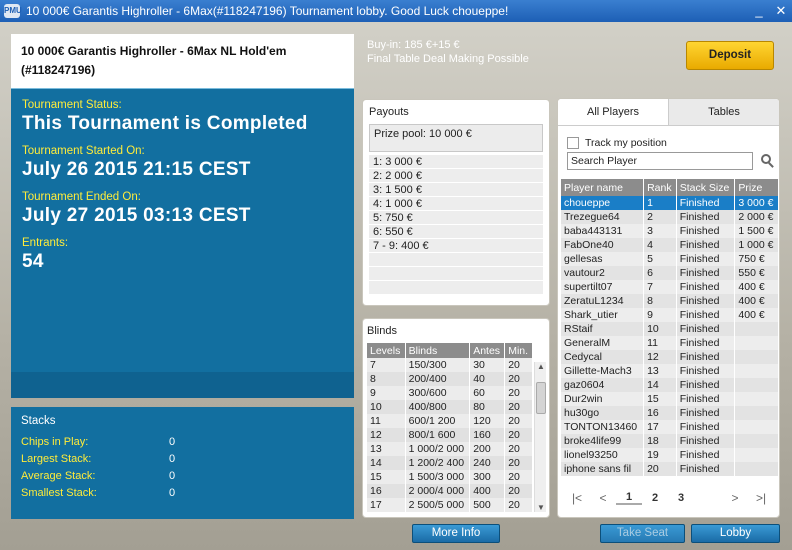 The image size is (792, 550). What do you see at coordinates (629, 498) in the screenshot?
I see `page-button-1: 1` at bounding box center [629, 498].